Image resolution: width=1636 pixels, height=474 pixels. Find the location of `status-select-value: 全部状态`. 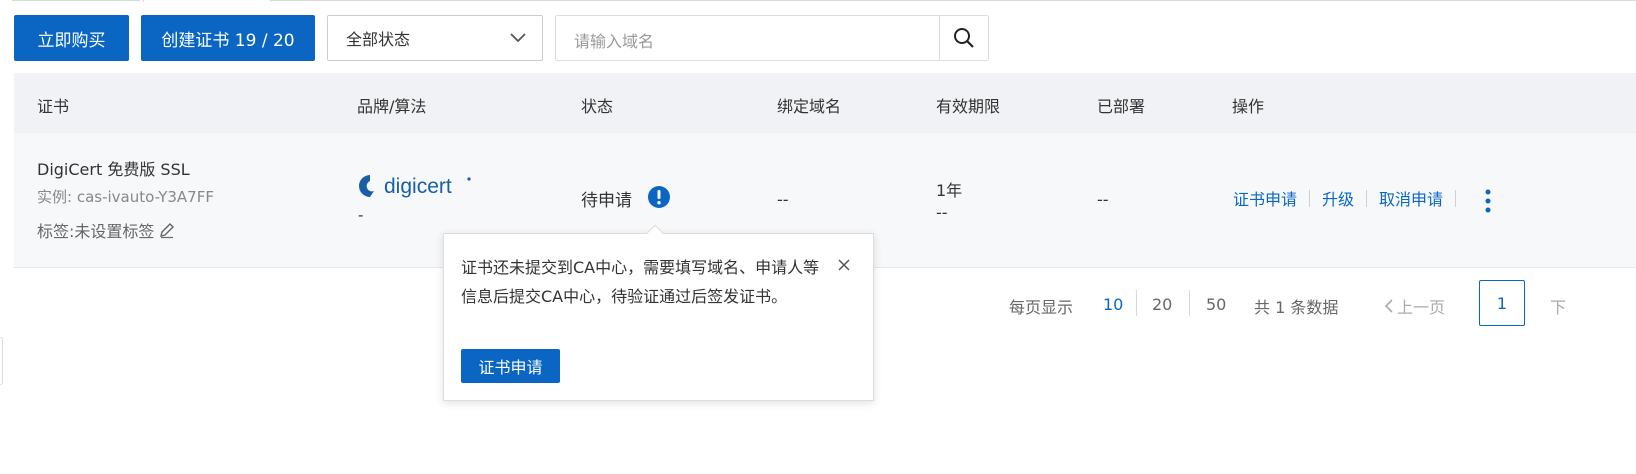

status-select-value: 全部状态 is located at coordinates (378, 39).